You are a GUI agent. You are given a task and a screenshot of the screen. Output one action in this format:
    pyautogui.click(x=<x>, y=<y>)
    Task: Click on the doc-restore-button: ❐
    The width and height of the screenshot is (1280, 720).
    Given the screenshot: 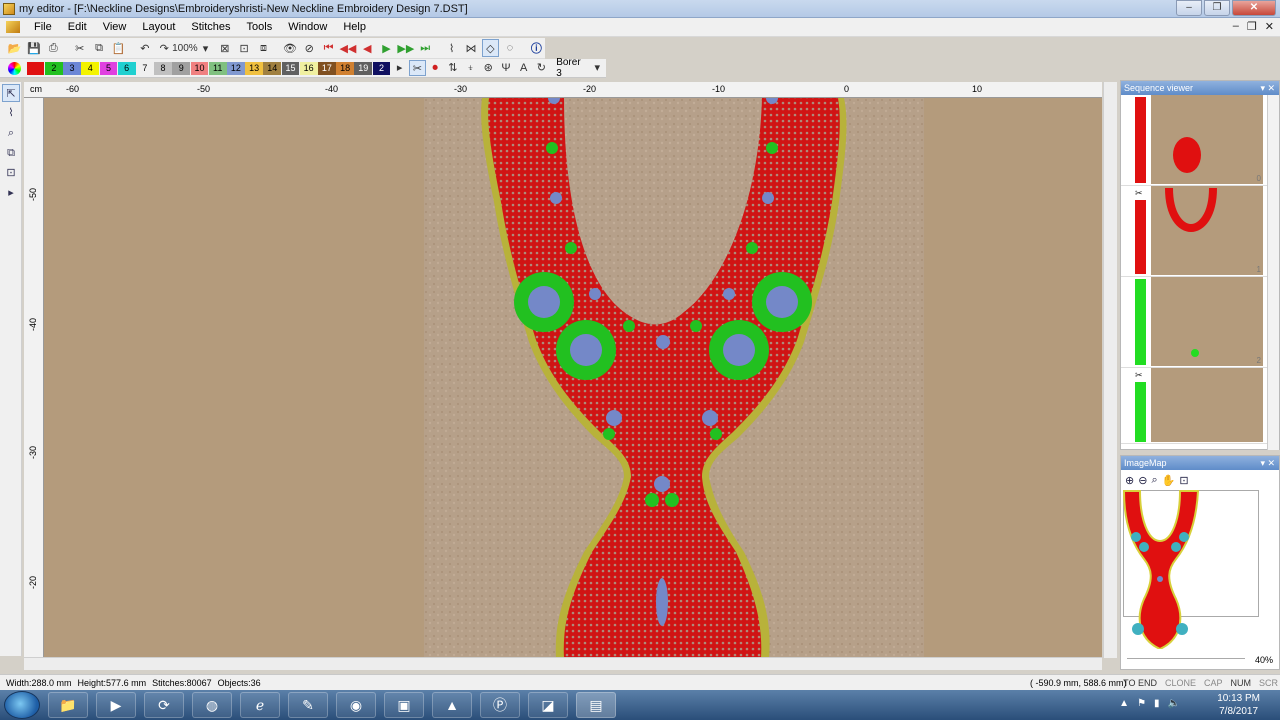 What is the action you would take?
    pyautogui.click(x=1252, y=26)
    